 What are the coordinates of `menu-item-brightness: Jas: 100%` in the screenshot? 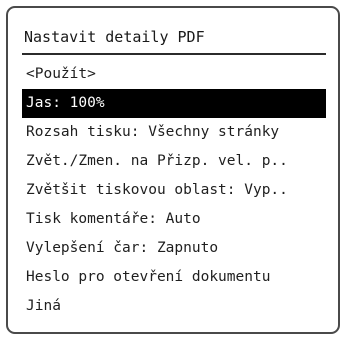 It's located at (174, 103).